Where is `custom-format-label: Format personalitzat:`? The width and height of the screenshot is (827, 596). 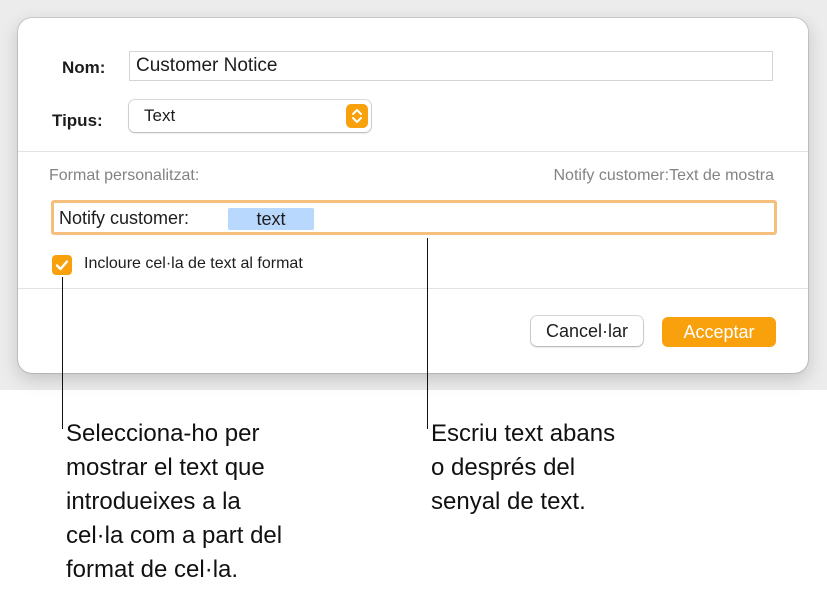
custom-format-label: Format personalitzat: is located at coordinates (124, 175).